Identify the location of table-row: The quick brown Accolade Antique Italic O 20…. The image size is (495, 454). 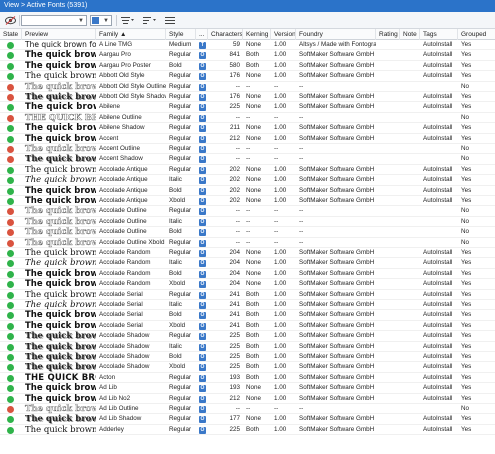
(247, 180).